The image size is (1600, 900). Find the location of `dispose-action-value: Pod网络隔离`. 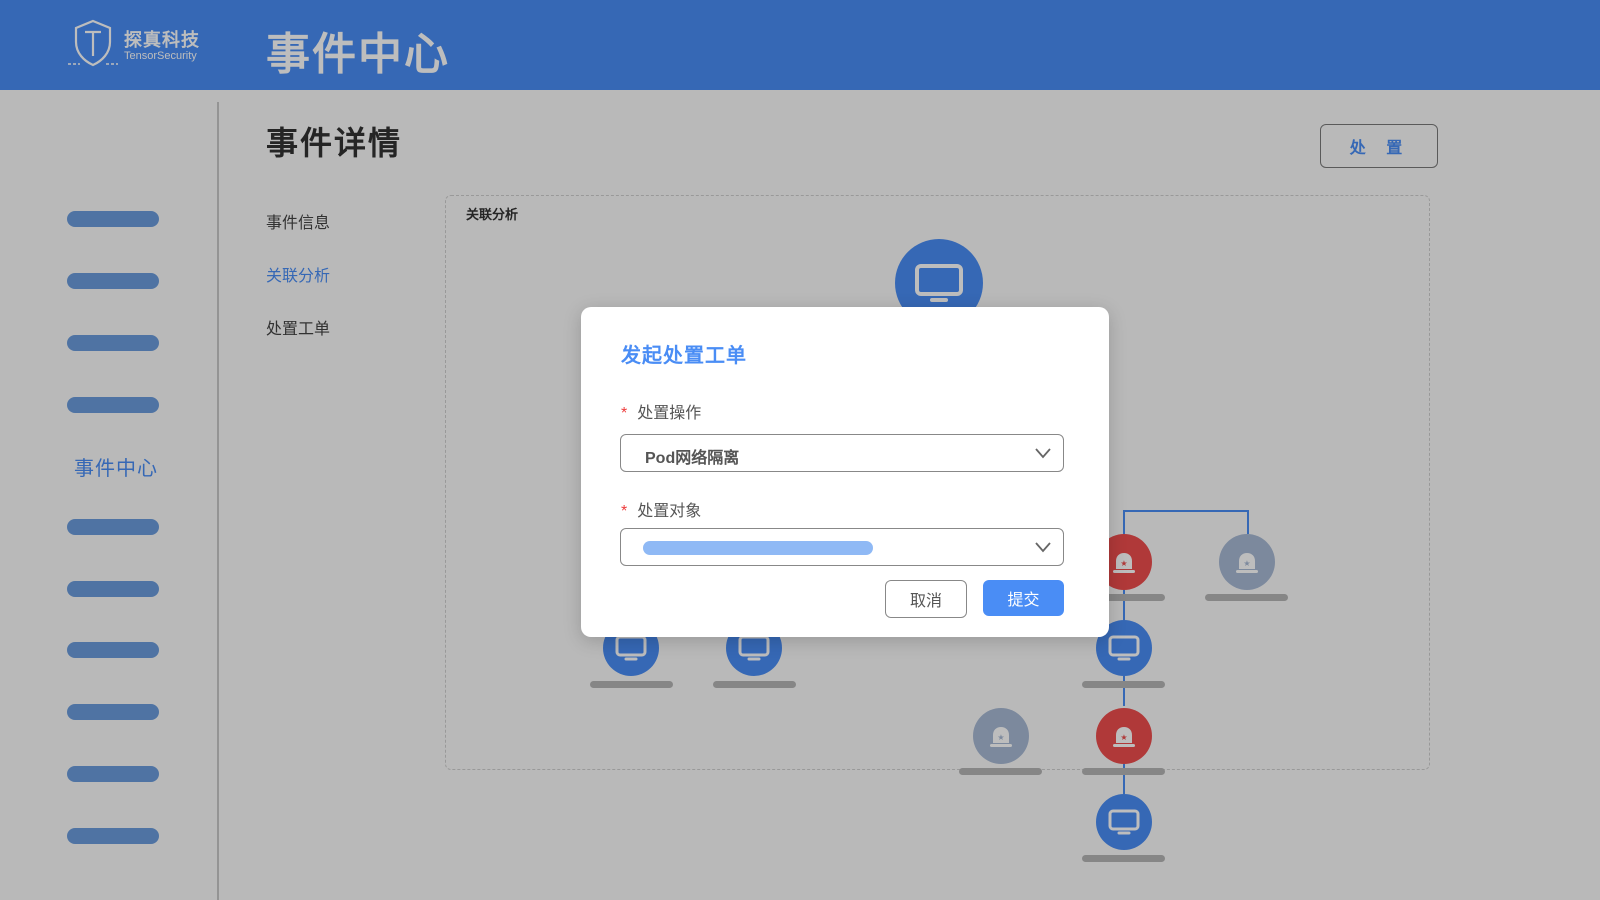

dispose-action-value: Pod网络隔离 is located at coordinates (692, 458).